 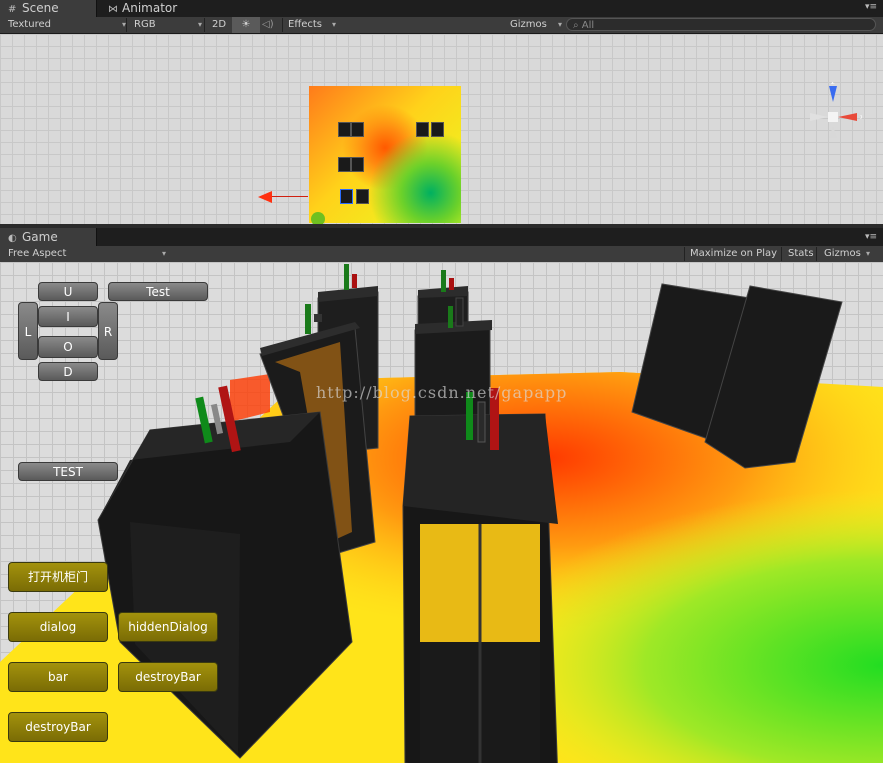 I want to click on dialog-button: dialog, so click(x=58, y=627).